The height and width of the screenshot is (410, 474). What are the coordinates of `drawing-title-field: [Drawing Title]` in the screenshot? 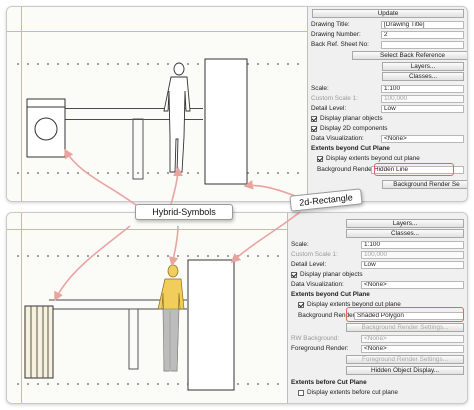 It's located at (422, 24).